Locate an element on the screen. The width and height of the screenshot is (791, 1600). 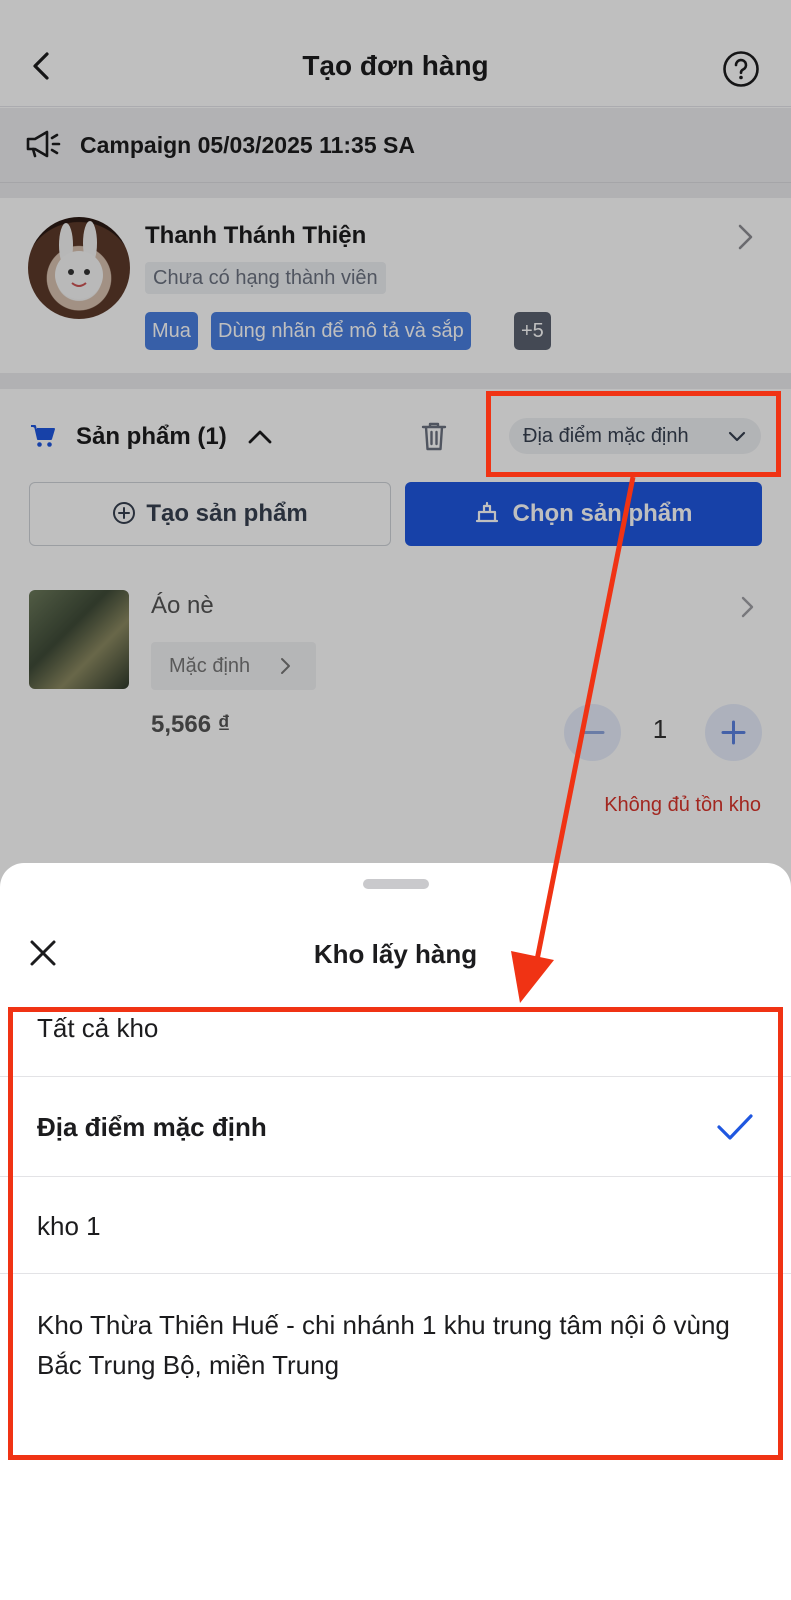
annotation-arrow is located at coordinates (573, 739).